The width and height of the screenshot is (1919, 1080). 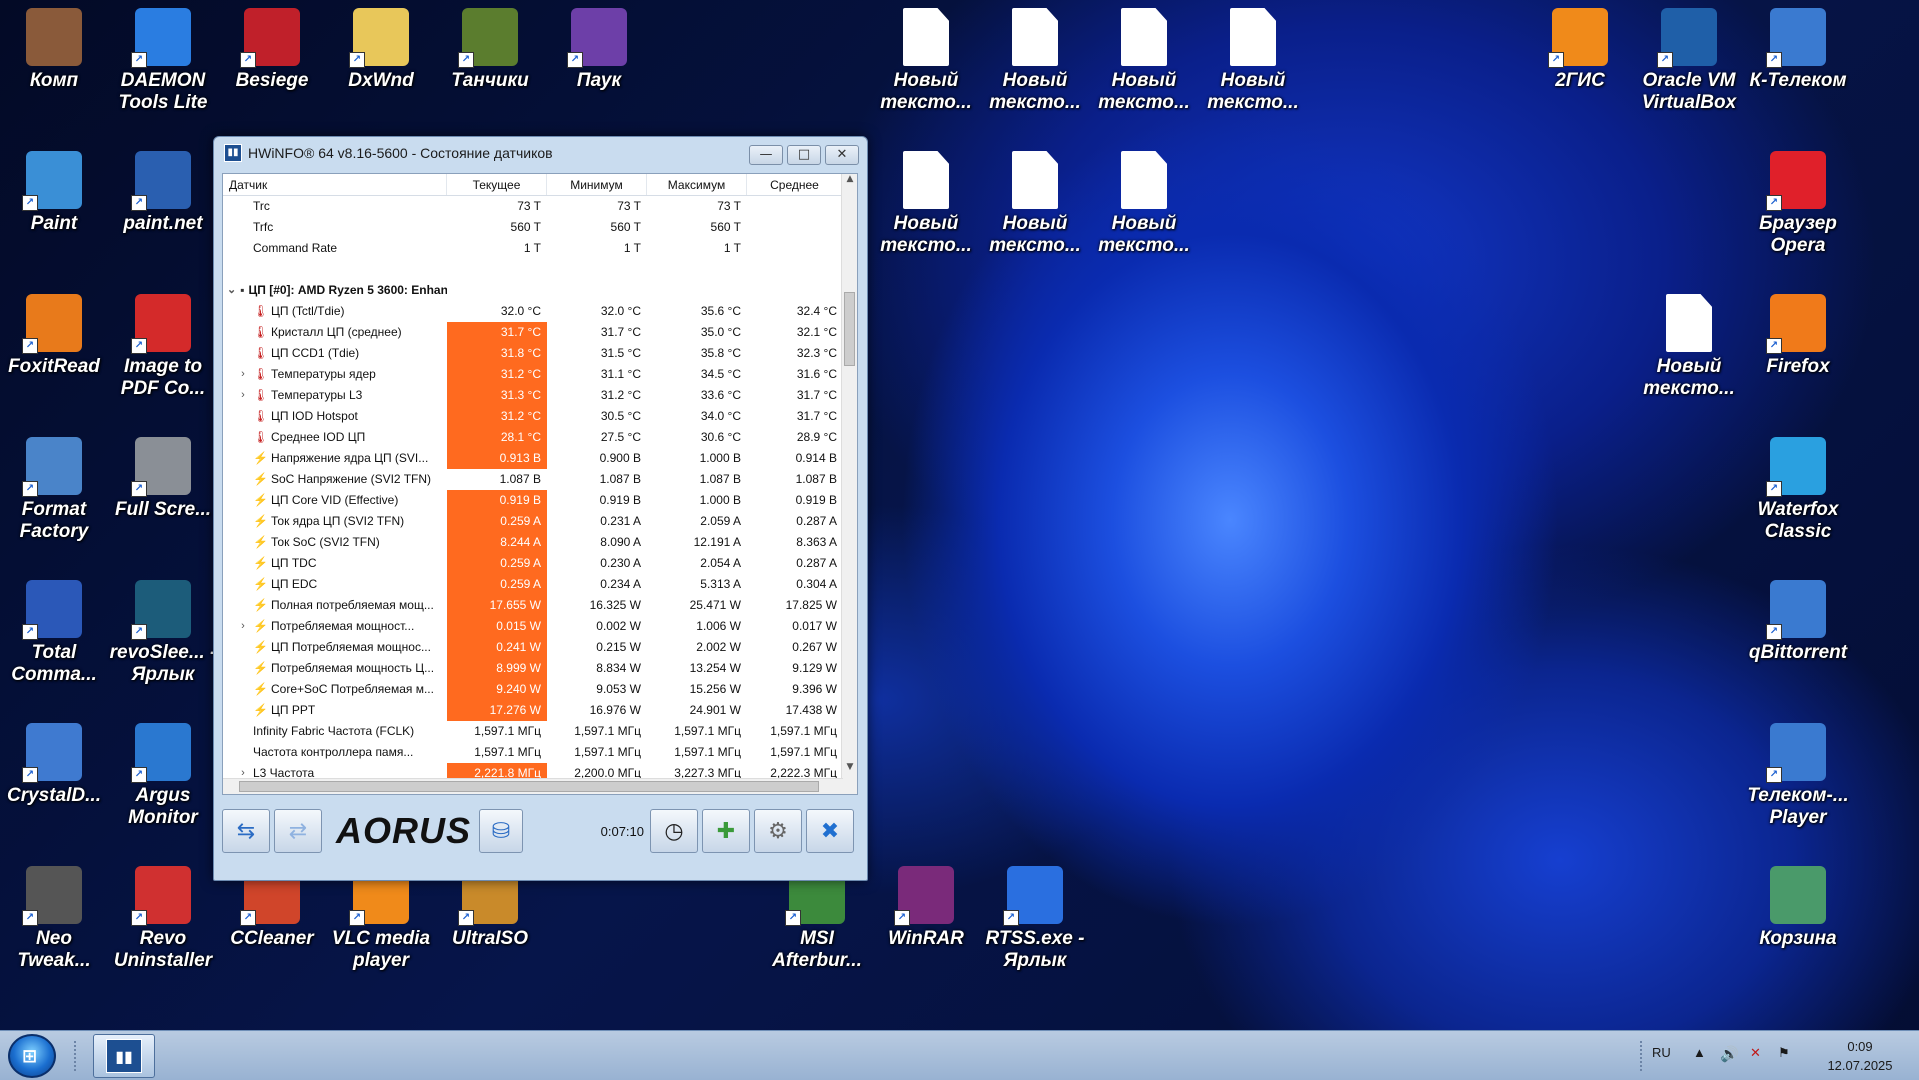 What do you see at coordinates (298, 831) in the screenshot?
I see `navigate-forward-icon: ⇄` at bounding box center [298, 831].